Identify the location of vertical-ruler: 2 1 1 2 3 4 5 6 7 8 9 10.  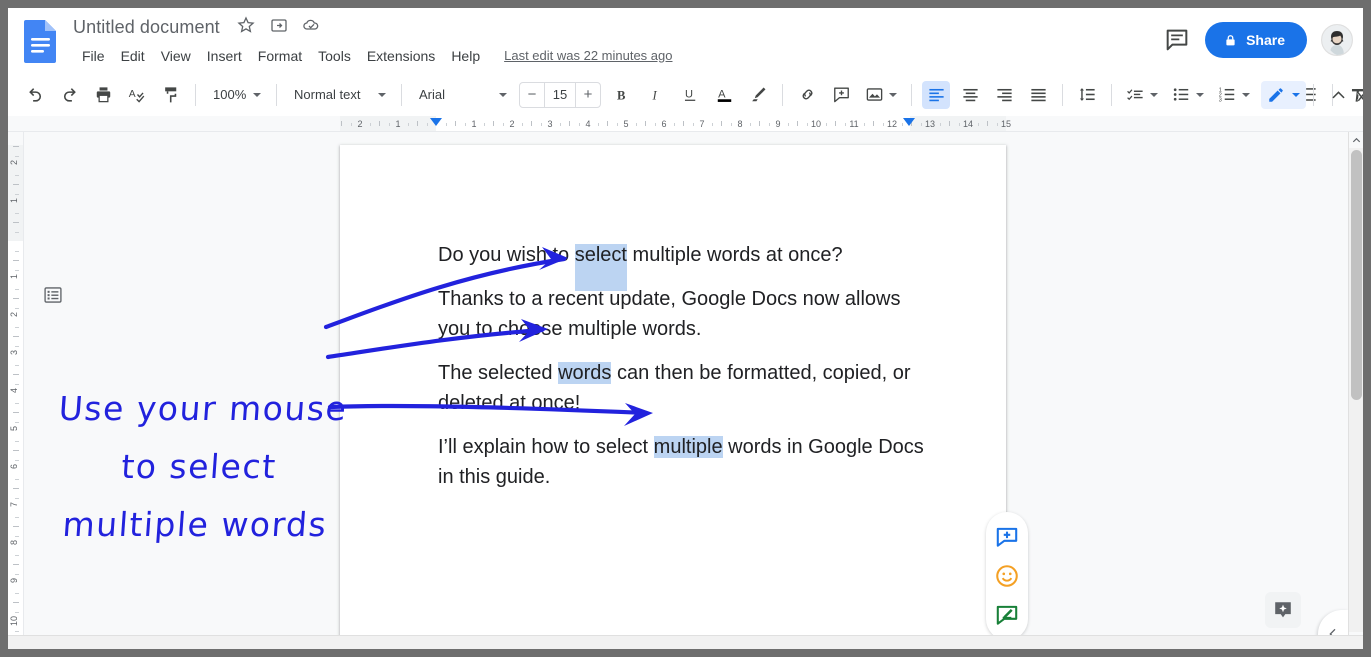
(16, 390).